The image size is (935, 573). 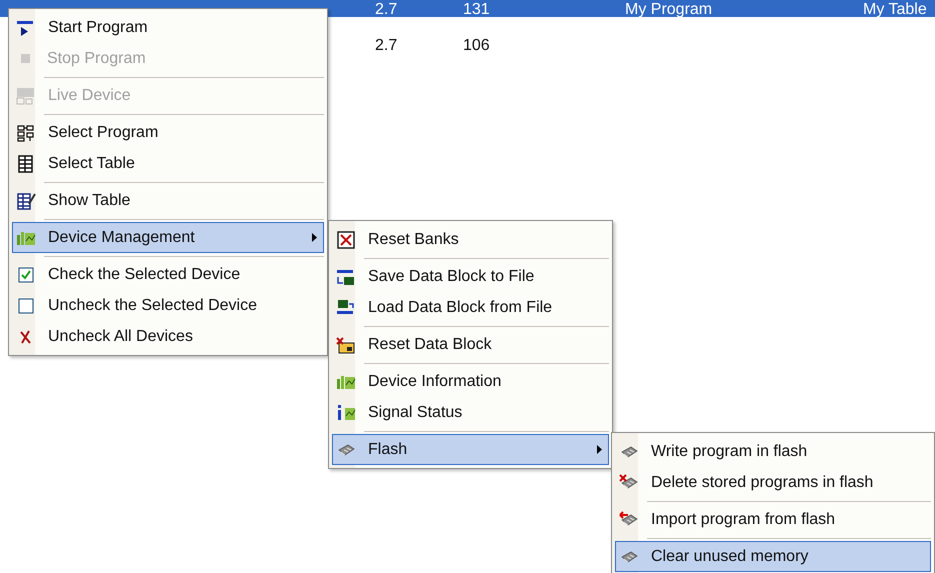 I want to click on table-cell: 2.7, so click(x=386, y=9).